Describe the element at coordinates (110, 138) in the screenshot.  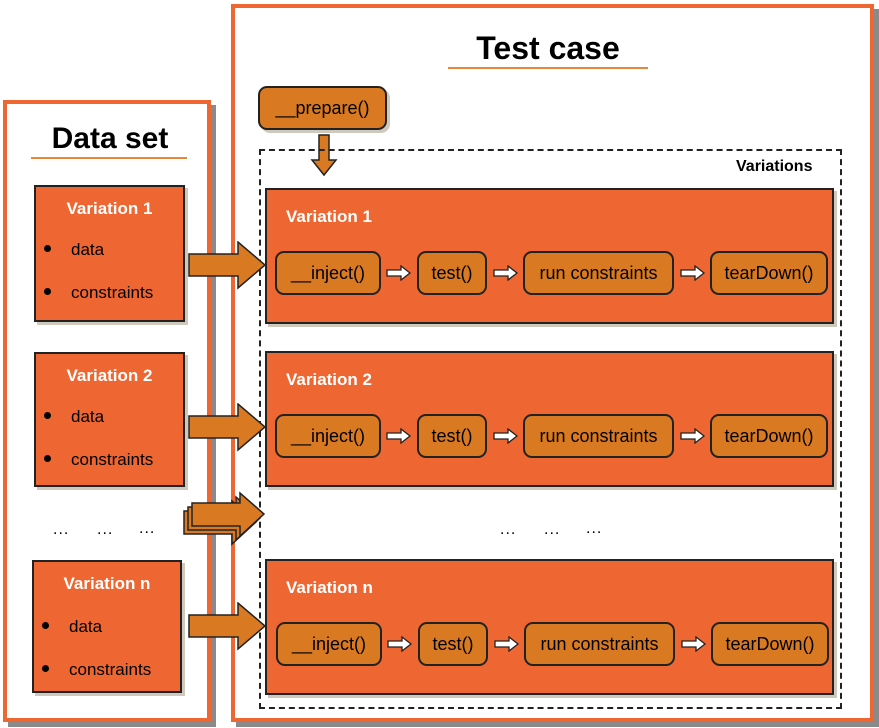
I see `data-set-title: Data set` at that location.